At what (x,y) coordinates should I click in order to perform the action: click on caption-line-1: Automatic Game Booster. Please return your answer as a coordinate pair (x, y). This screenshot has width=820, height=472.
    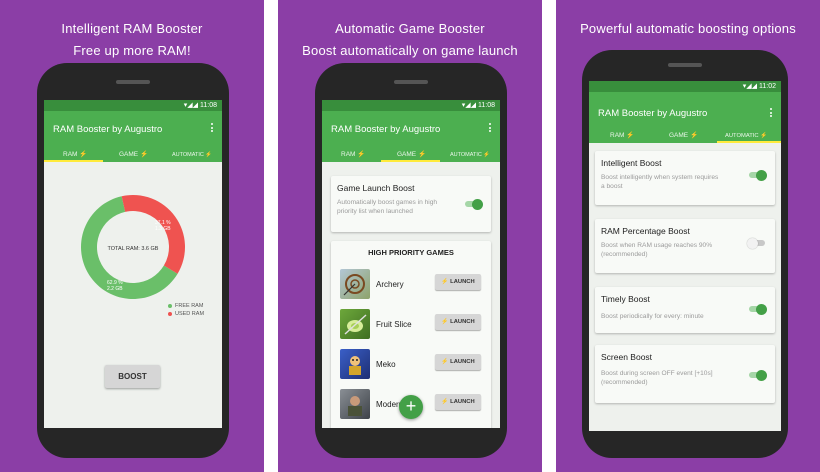
    Looking at the image, I should click on (410, 28).